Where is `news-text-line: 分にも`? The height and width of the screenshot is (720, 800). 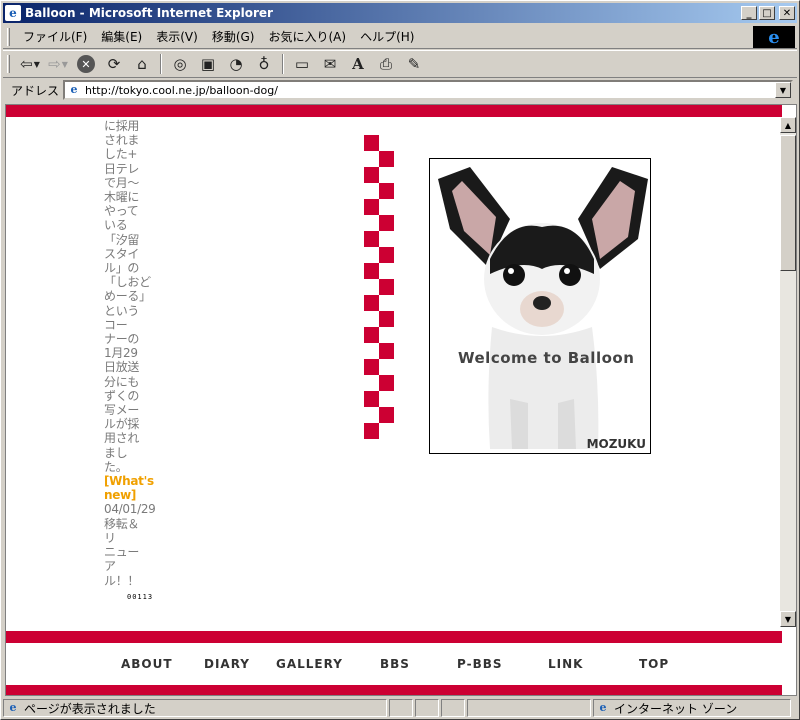 news-text-line: 分にも is located at coordinates (122, 381).